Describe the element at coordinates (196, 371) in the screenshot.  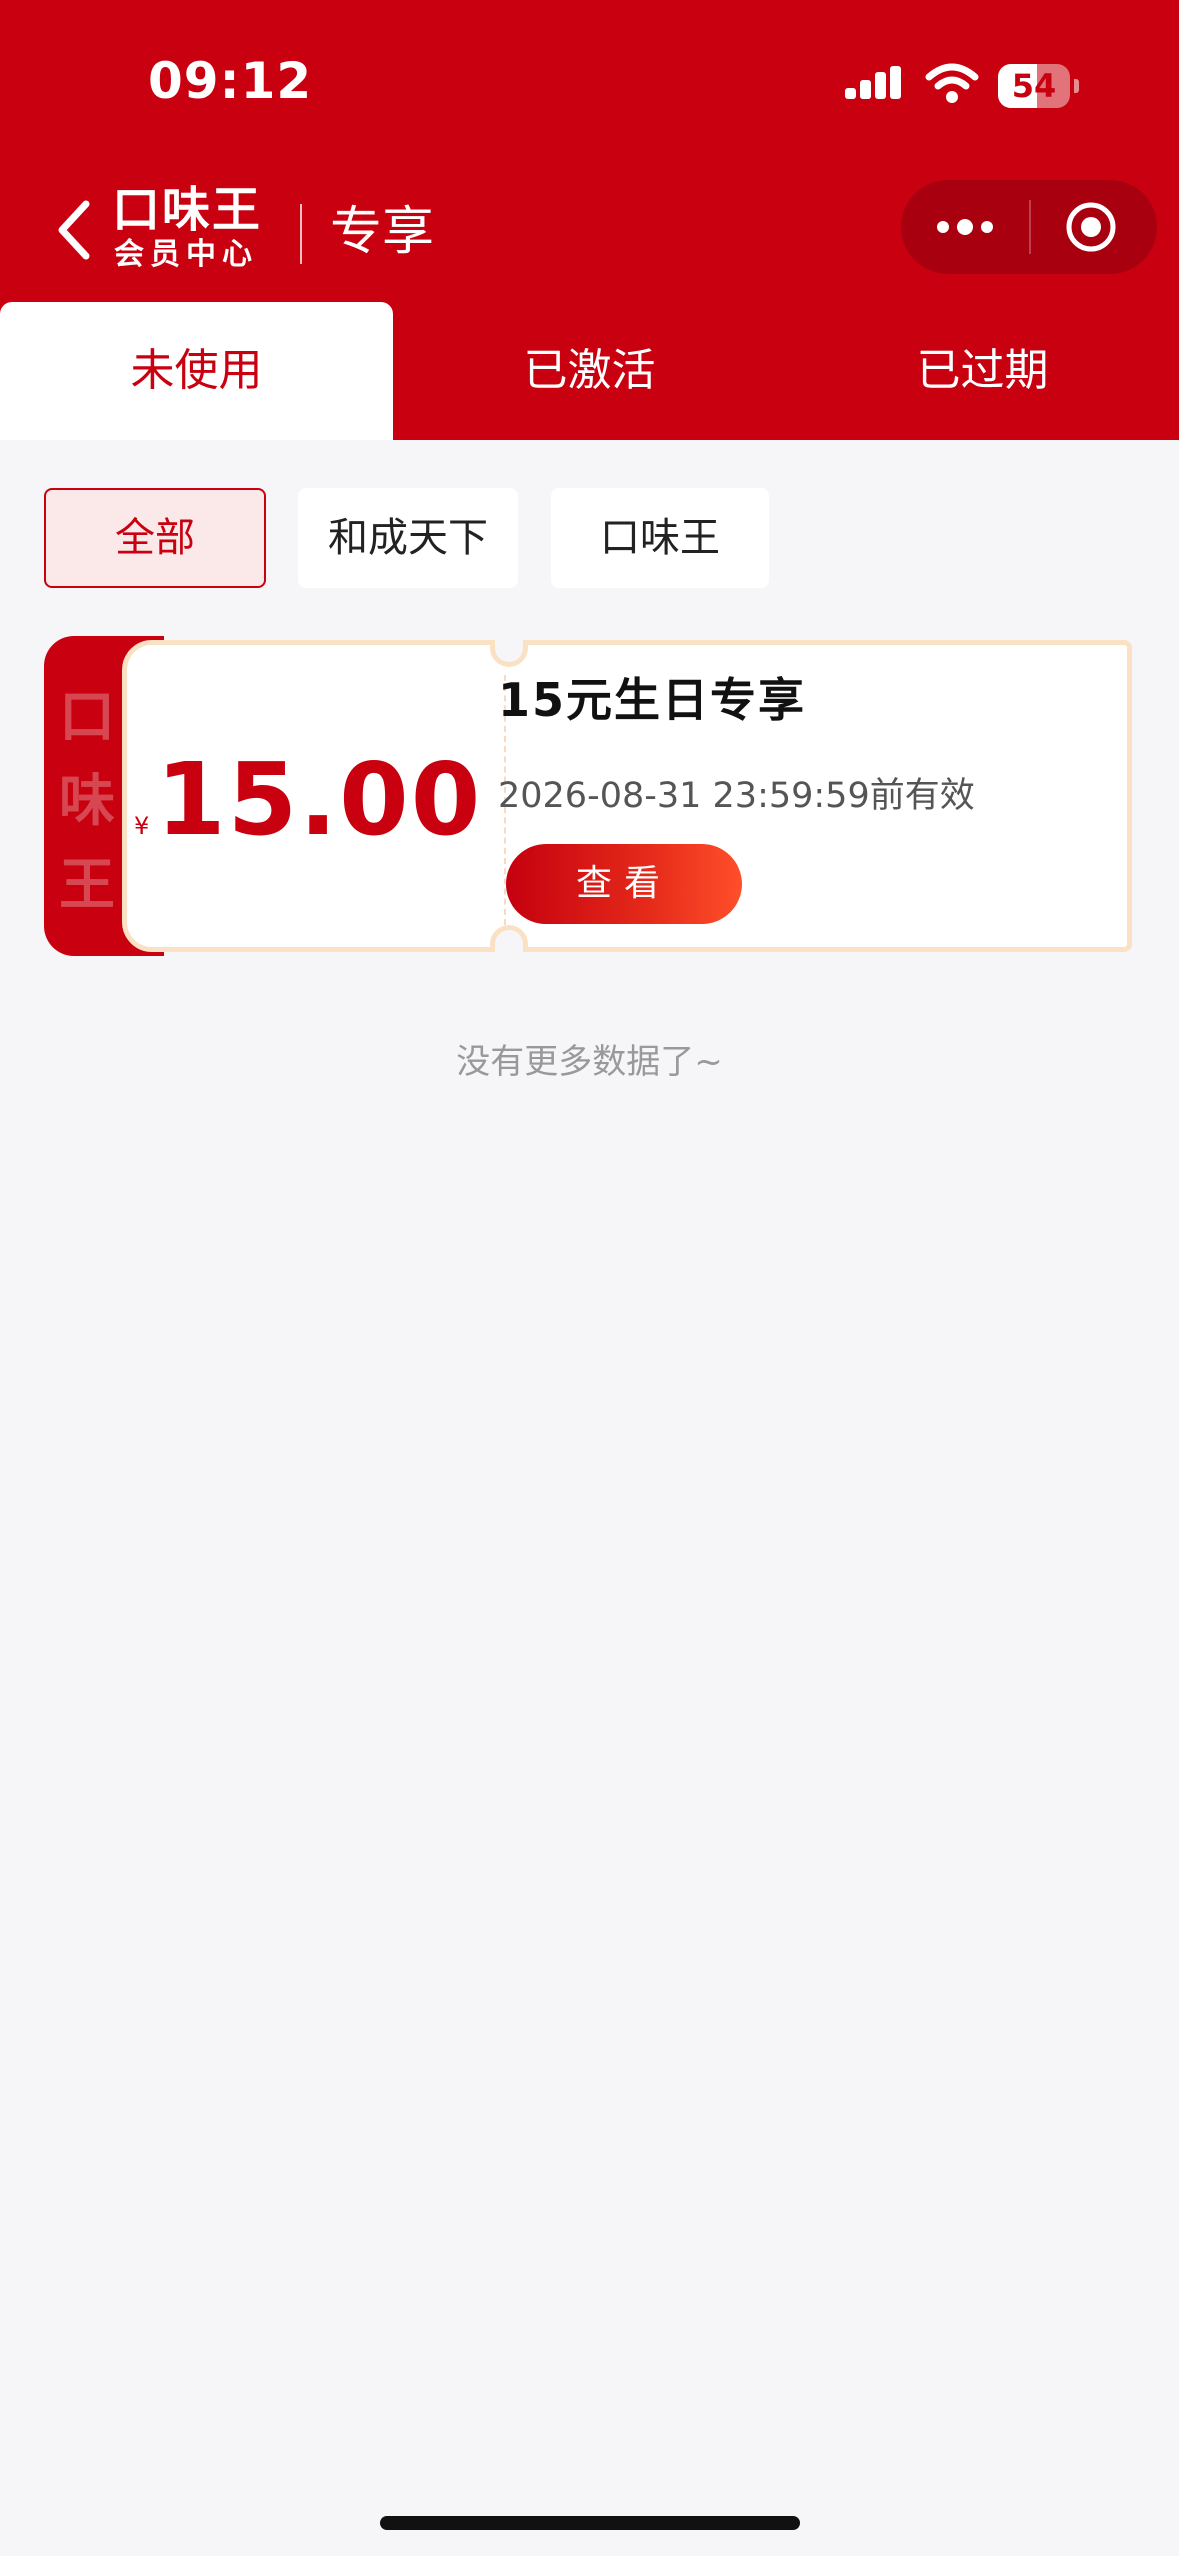
I see `tab-unused: 未使用` at that location.